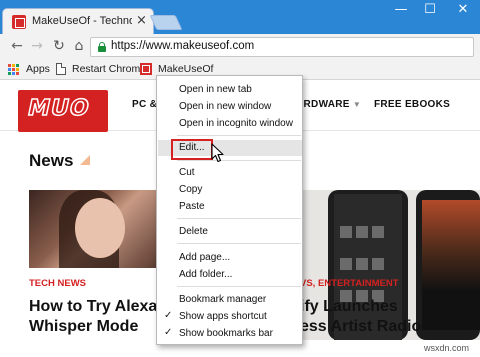 This screenshot has width=480, height=357. Describe the element at coordinates (215, 89) in the screenshot. I see `menu-item-label: Open in new tab` at that location.